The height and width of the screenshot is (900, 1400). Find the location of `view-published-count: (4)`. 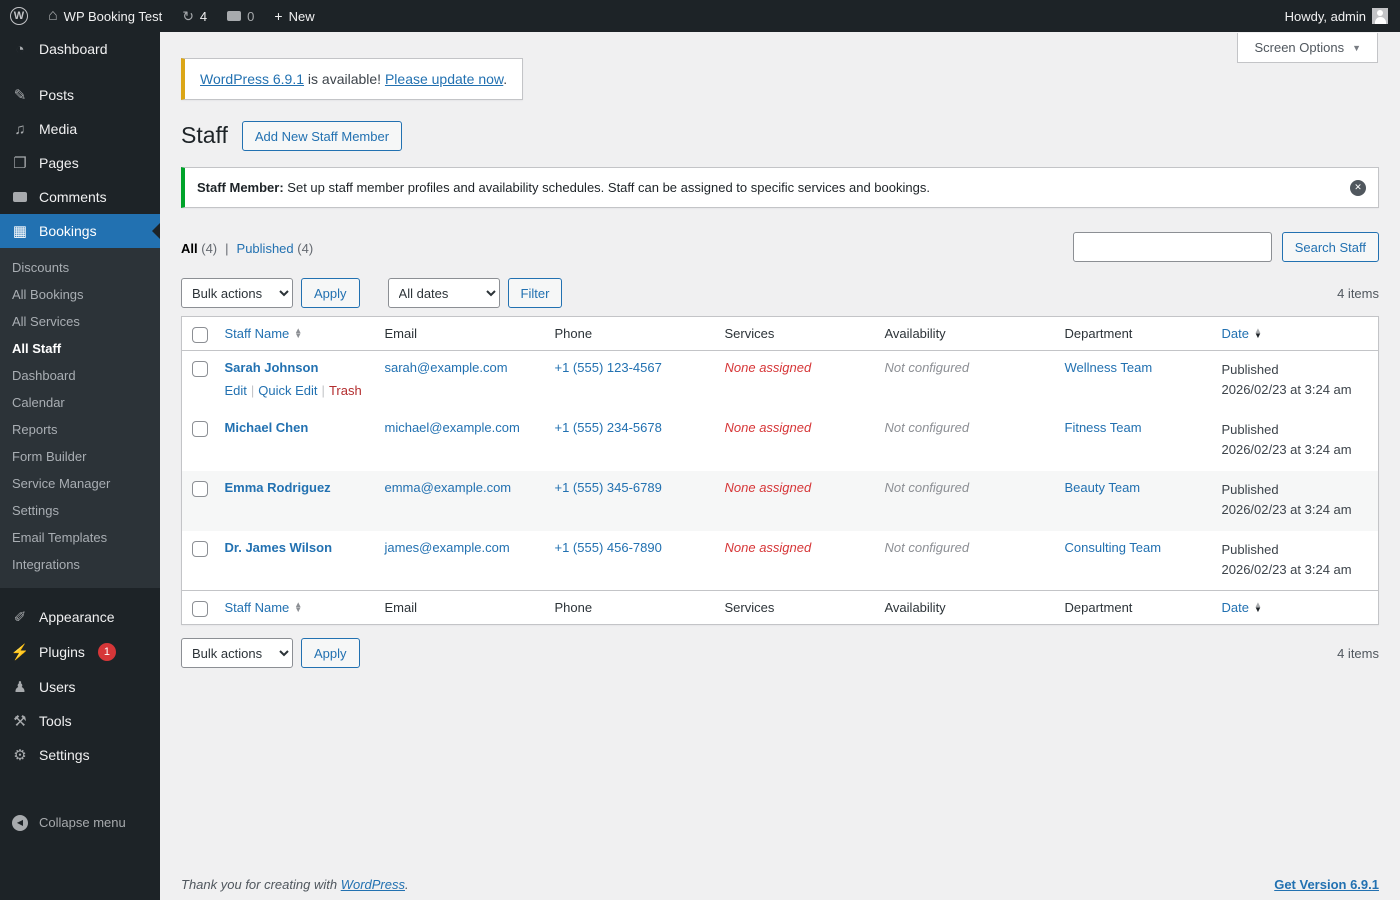

view-published-count: (4) is located at coordinates (305, 248).